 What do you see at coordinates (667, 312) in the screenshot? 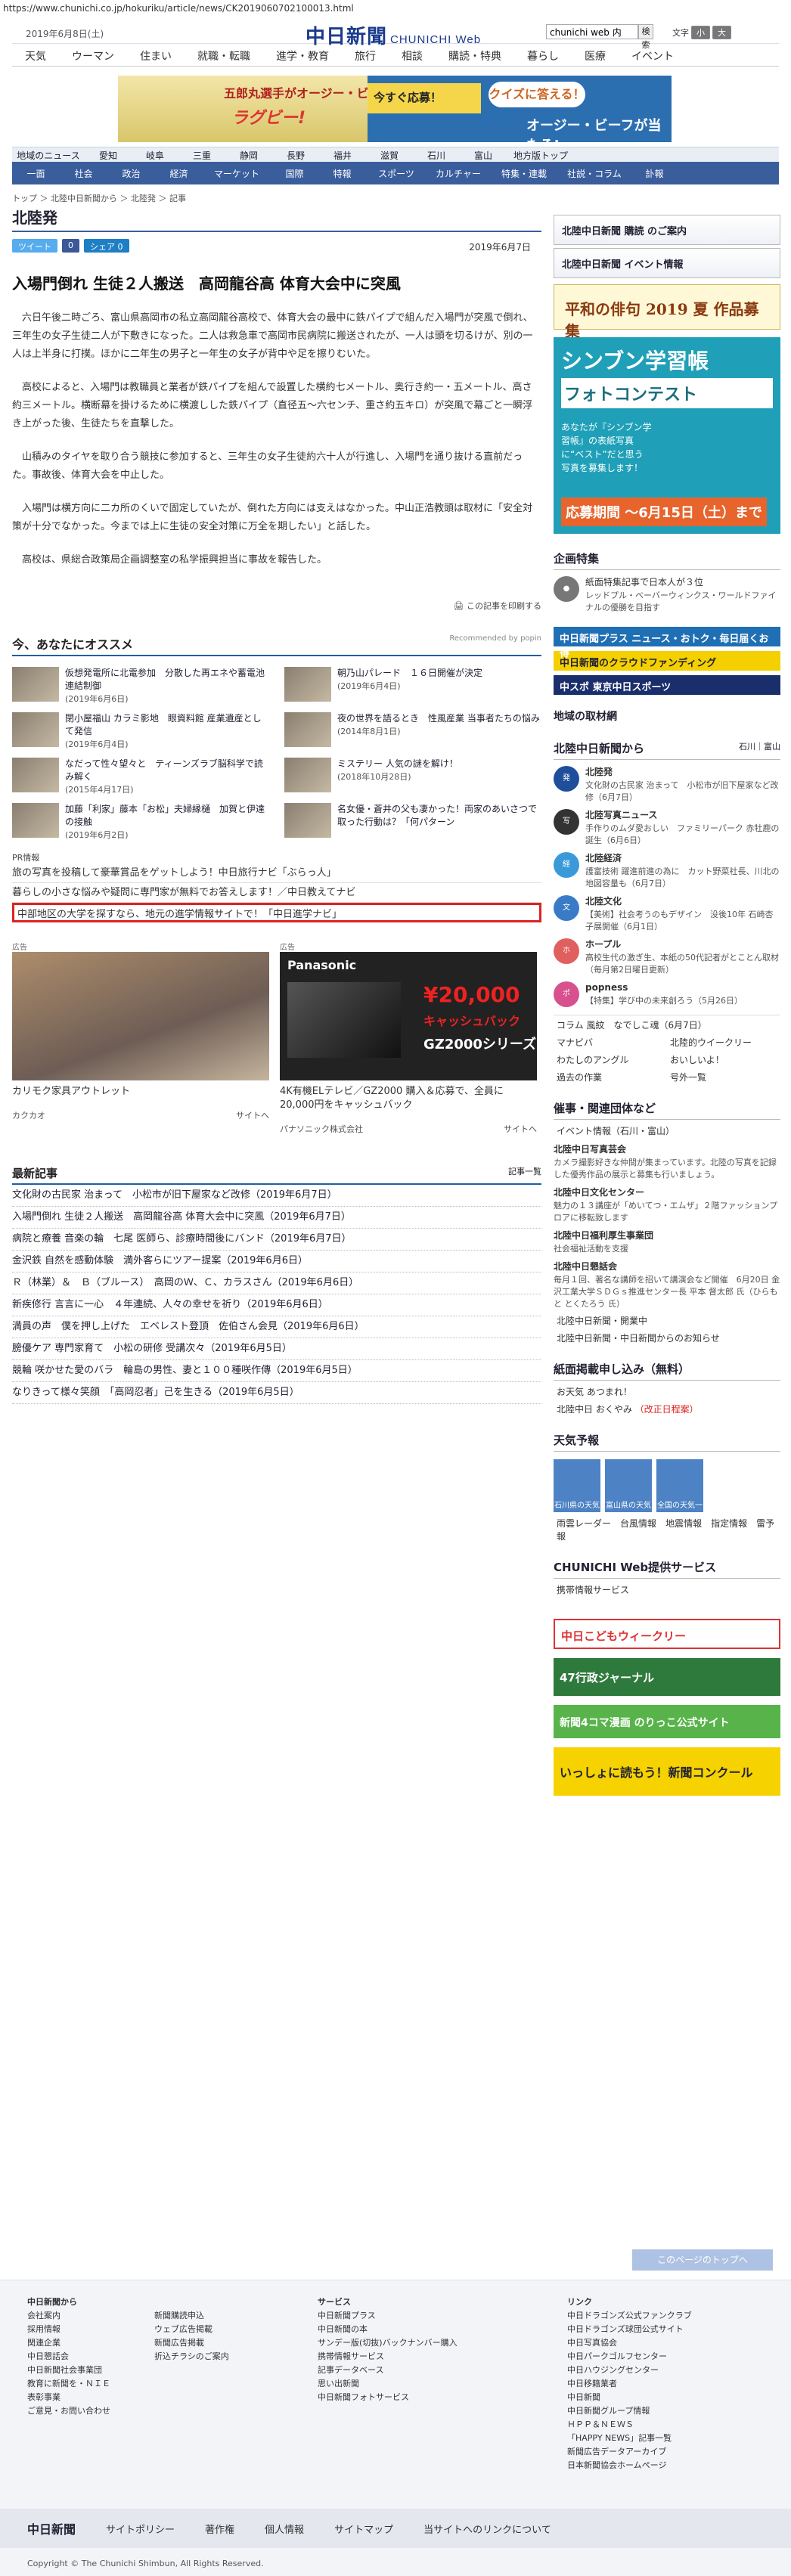
I see `haiku-banner: 平和の俳句 2019 夏 作品募集` at bounding box center [667, 312].